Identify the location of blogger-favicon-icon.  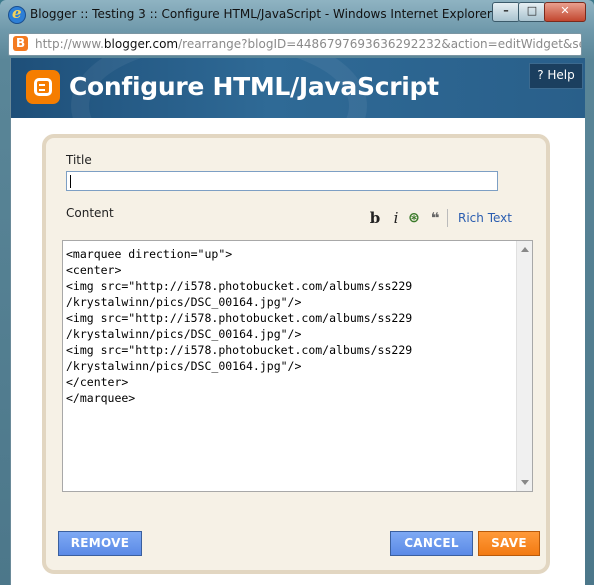
(20, 43).